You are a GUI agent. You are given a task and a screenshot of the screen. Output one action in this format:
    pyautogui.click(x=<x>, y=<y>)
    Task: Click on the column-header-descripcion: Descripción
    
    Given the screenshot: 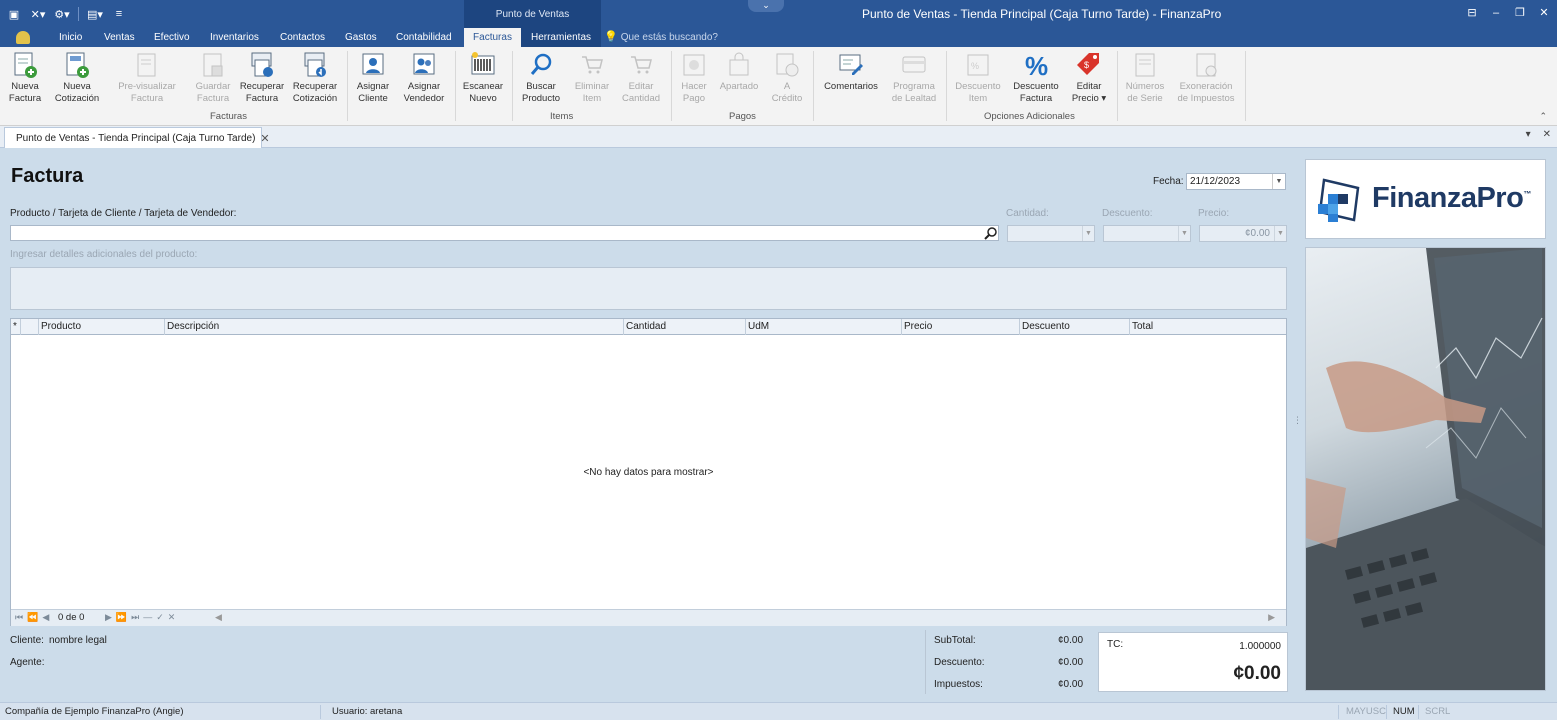 What is the action you would take?
    pyautogui.click(x=394, y=327)
    